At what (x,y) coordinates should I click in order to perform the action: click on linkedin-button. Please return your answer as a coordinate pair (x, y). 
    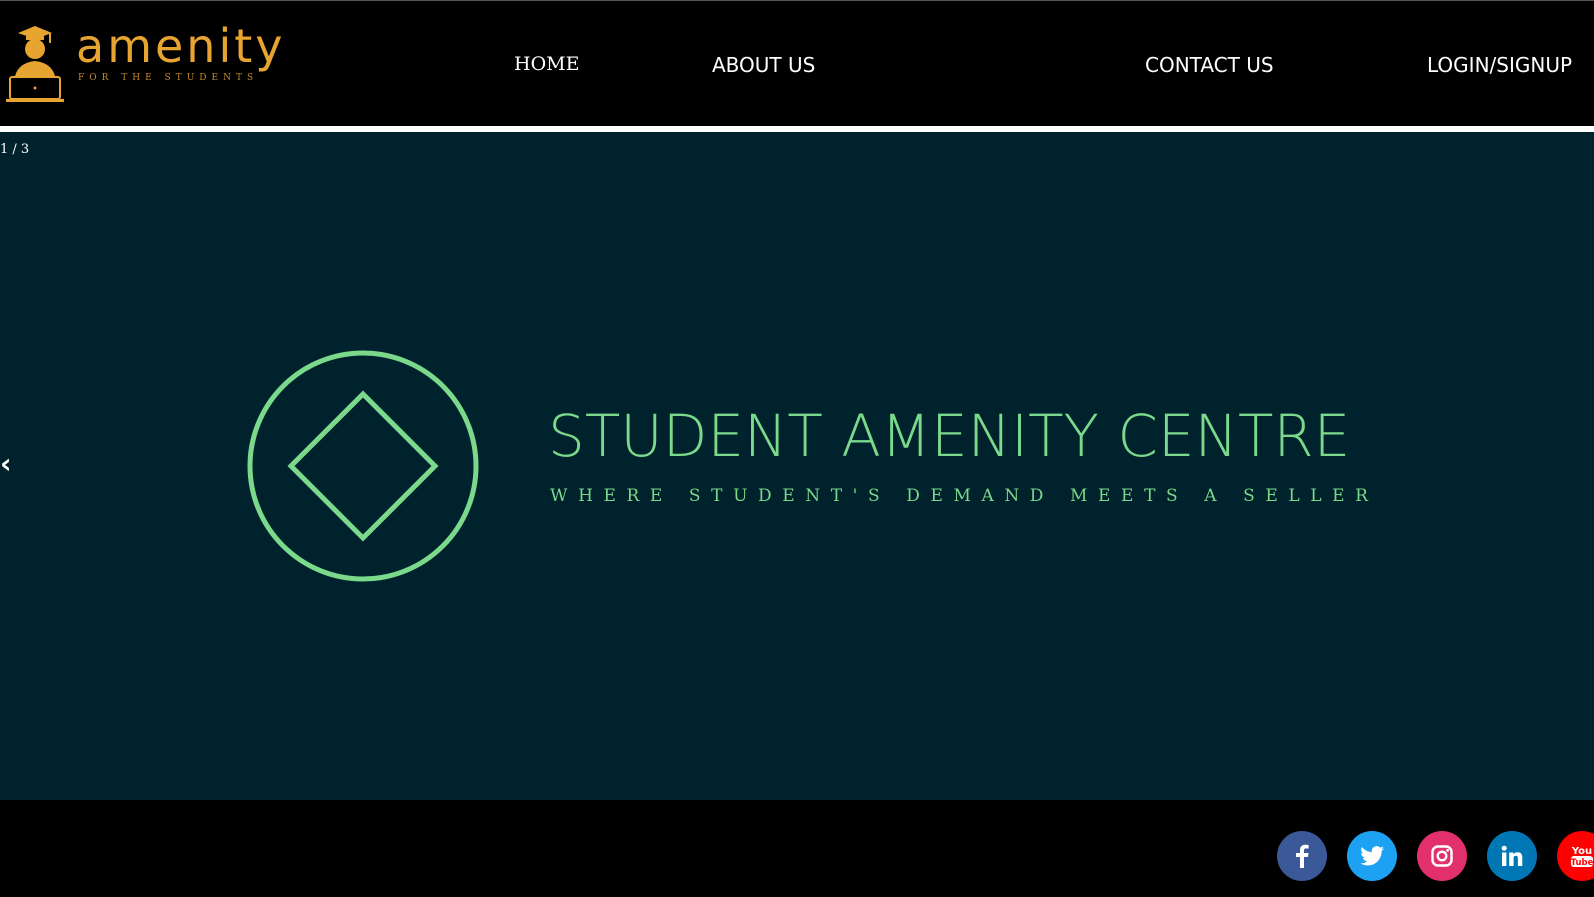
    Looking at the image, I should click on (1512, 856).